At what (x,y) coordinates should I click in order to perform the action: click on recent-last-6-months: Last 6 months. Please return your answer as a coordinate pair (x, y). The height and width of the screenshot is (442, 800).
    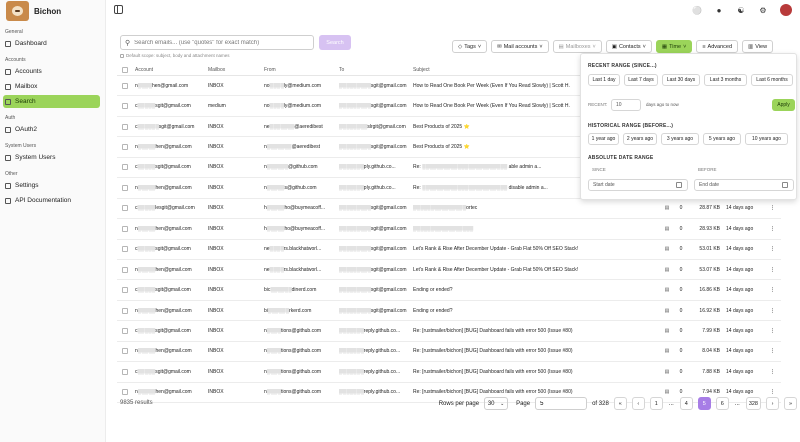
    Looking at the image, I should click on (772, 80).